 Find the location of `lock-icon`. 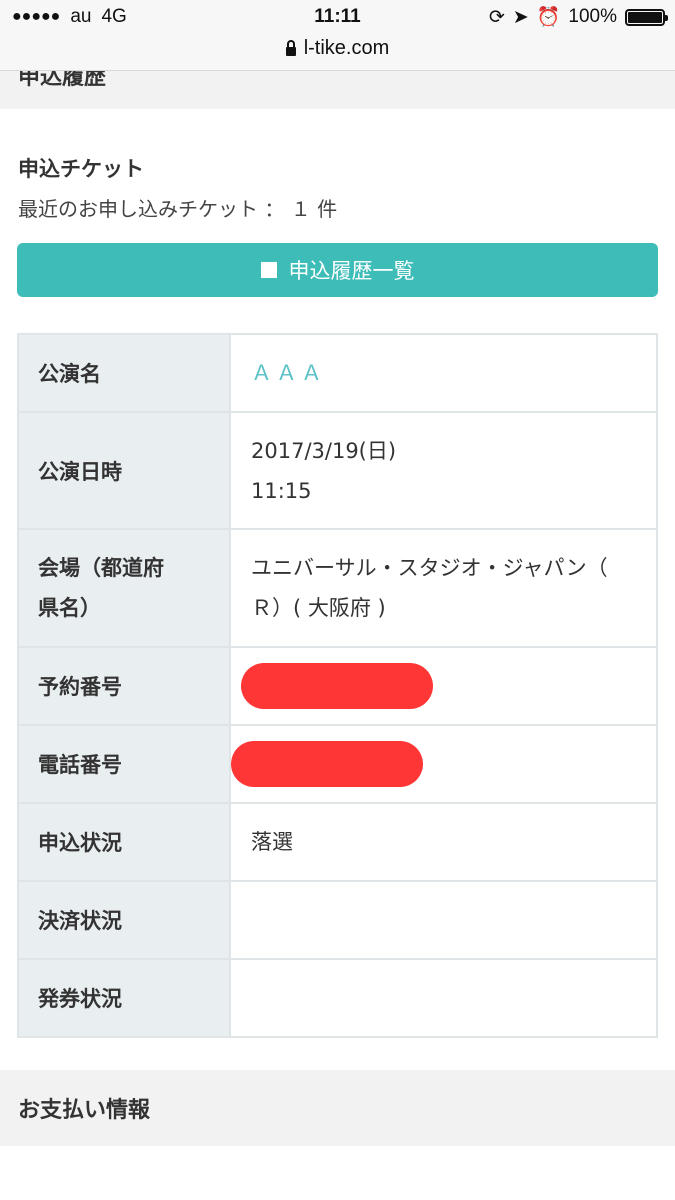

lock-icon is located at coordinates (290, 48).